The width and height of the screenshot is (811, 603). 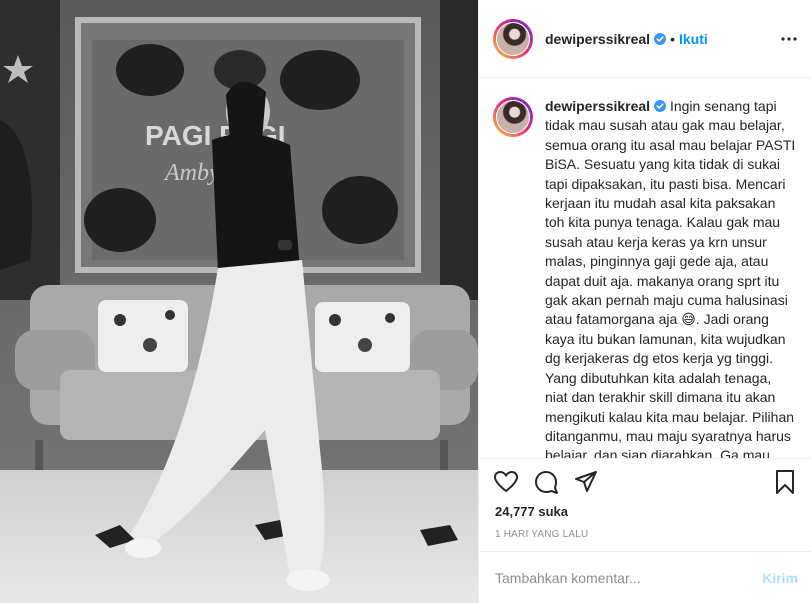 What do you see at coordinates (597, 106) in the screenshot?
I see `caption-username: dewiperssikreal` at bounding box center [597, 106].